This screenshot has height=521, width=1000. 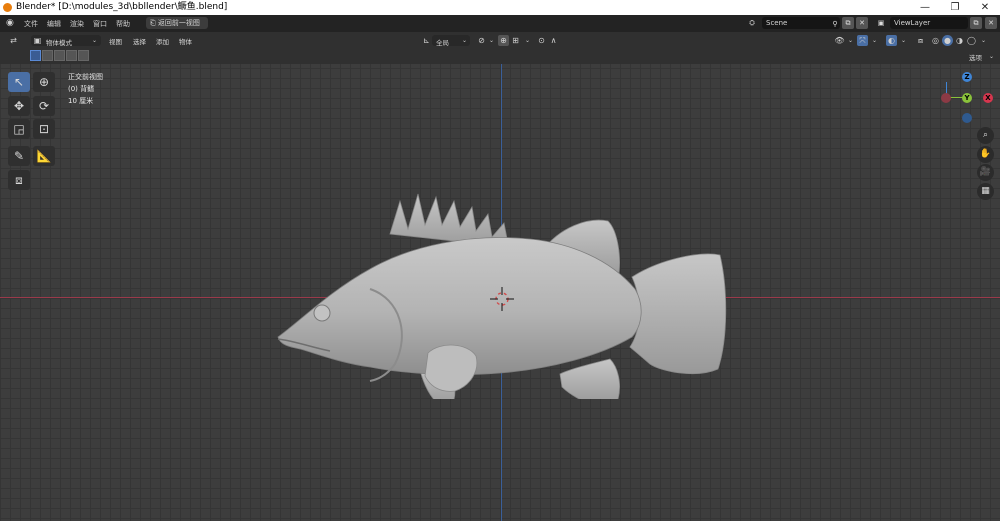 What do you see at coordinates (553, 40) in the screenshot?
I see `falloff-icon: ∧` at bounding box center [553, 40].